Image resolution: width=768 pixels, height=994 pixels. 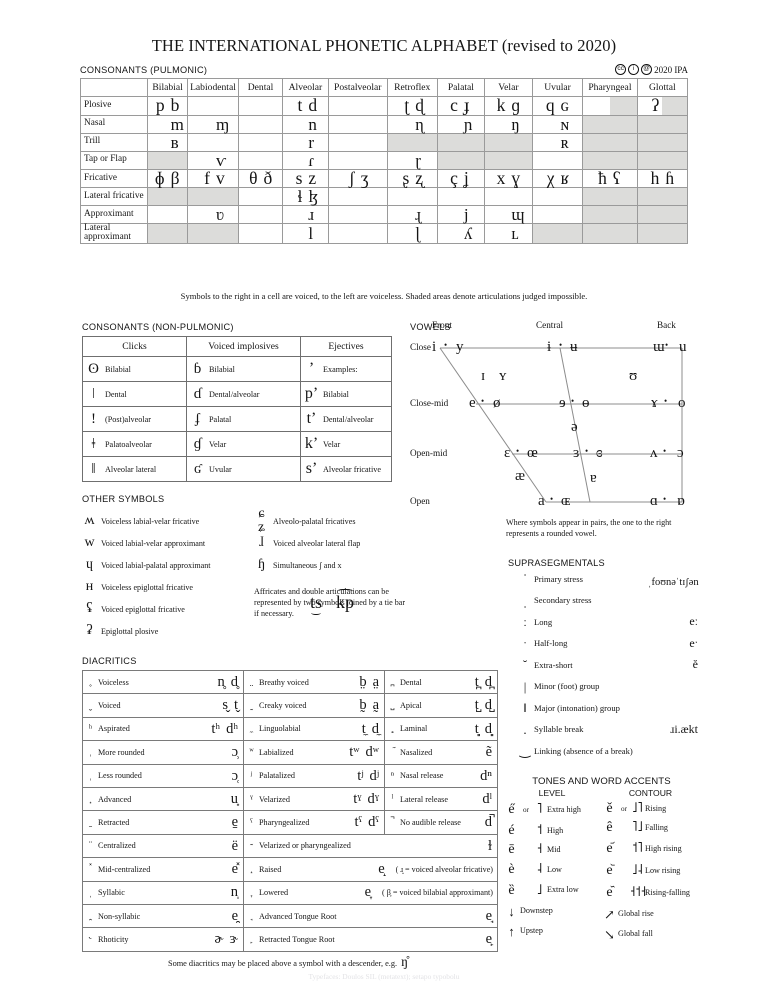 I want to click on diacritic-mark: ̩, so click(x=90, y=893).